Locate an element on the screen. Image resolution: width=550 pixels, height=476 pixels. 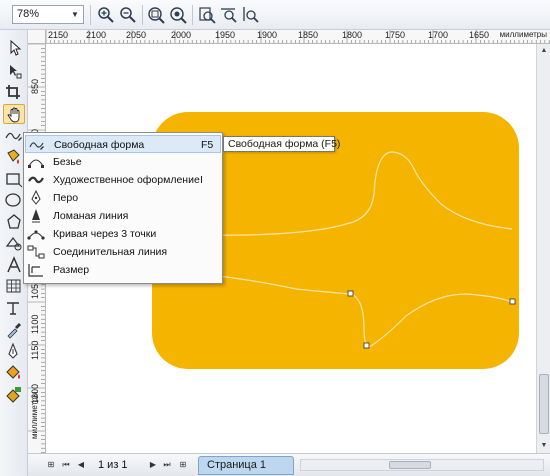
next-page-icon: ▶ is located at coordinates (153, 465).